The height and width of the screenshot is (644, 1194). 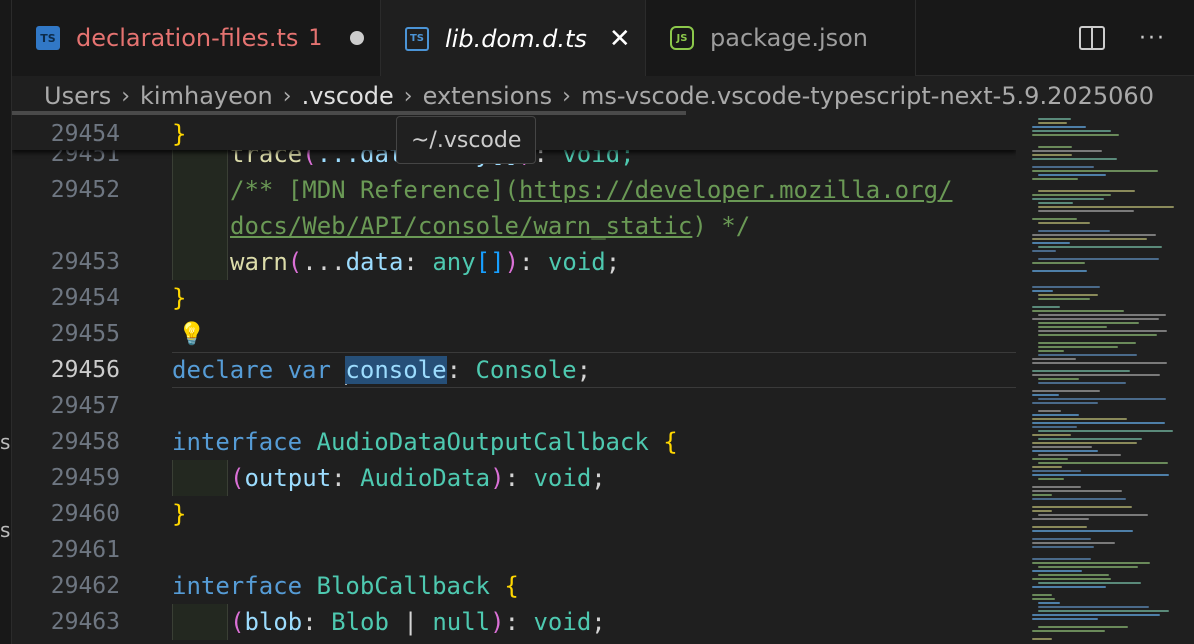 What do you see at coordinates (348, 96) in the screenshot?
I see `breadcrumb-vscode: .vscode` at bounding box center [348, 96].